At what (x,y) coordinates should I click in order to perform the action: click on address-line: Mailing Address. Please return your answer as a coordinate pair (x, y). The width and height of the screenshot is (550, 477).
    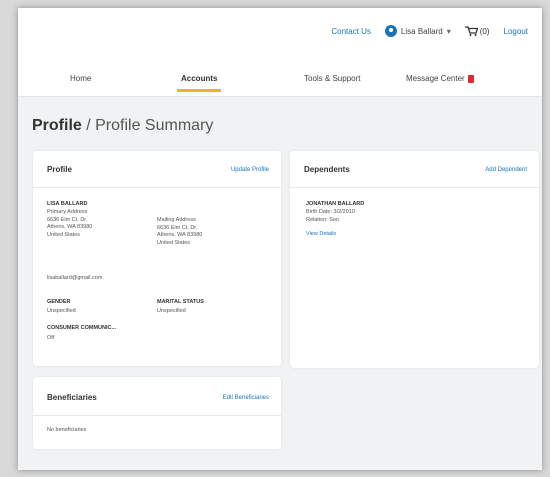
    Looking at the image, I should click on (176, 220).